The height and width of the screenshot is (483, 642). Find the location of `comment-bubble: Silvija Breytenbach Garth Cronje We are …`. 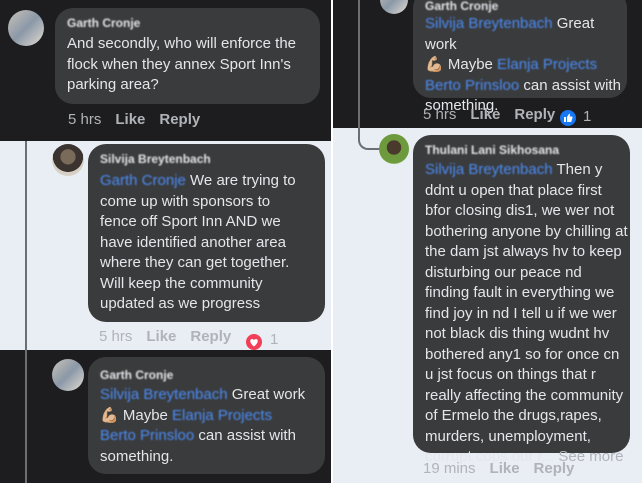

comment-bubble: Silvija Breytenbach Garth Cronje We are … is located at coordinates (206, 233).